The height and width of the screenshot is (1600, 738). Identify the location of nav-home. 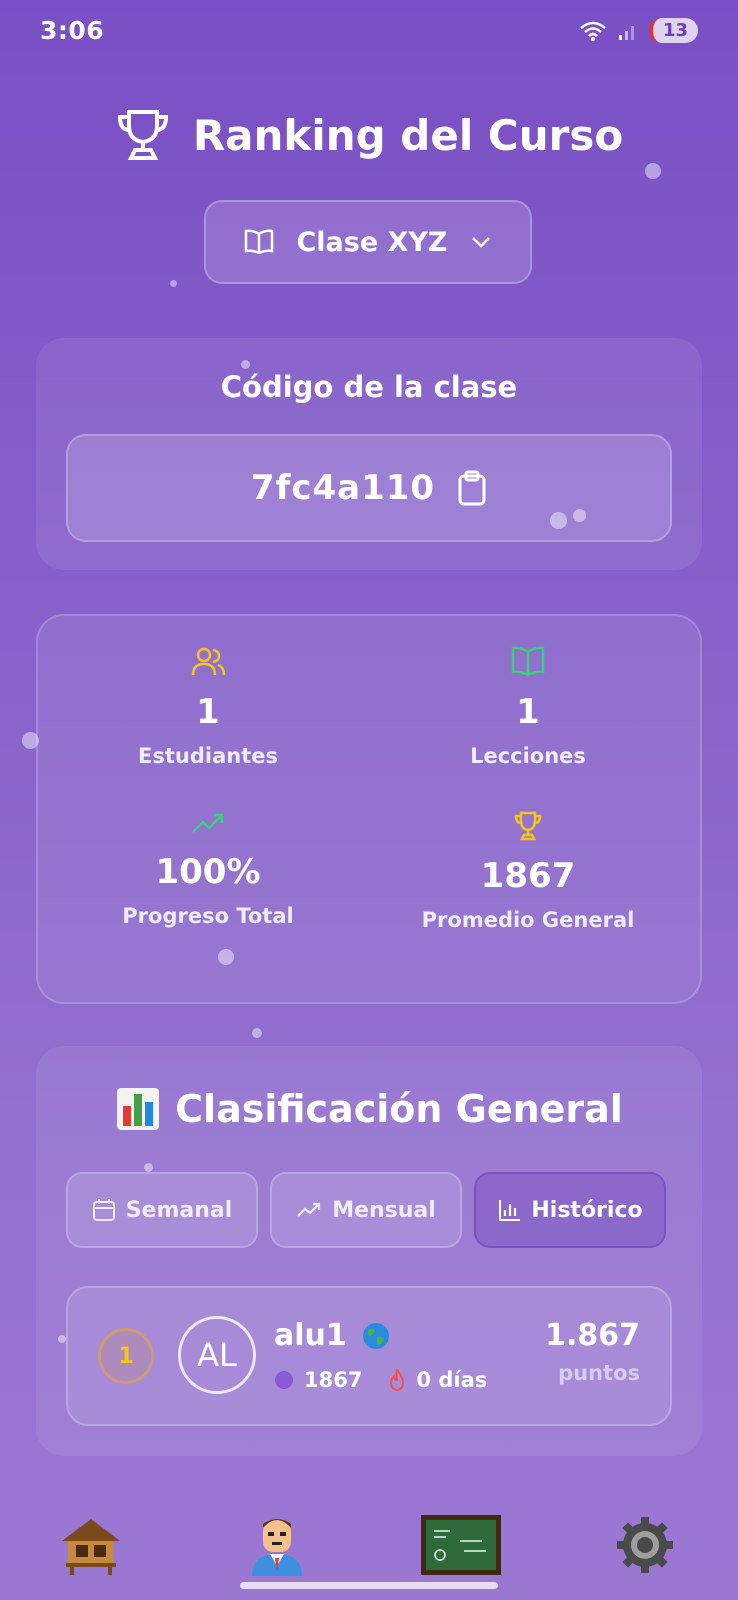
(91, 1545).